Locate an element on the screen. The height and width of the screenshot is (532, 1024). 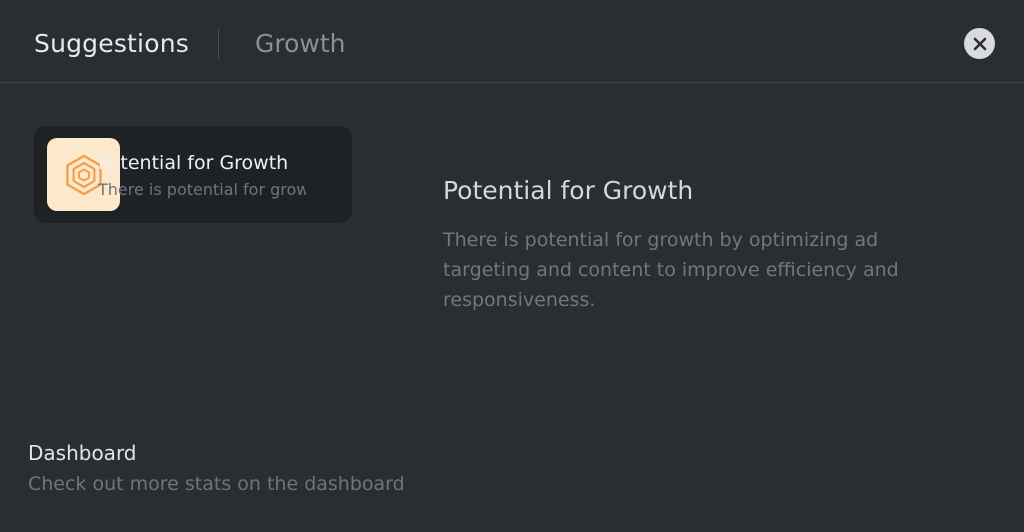
header-divider is located at coordinates (218, 44).